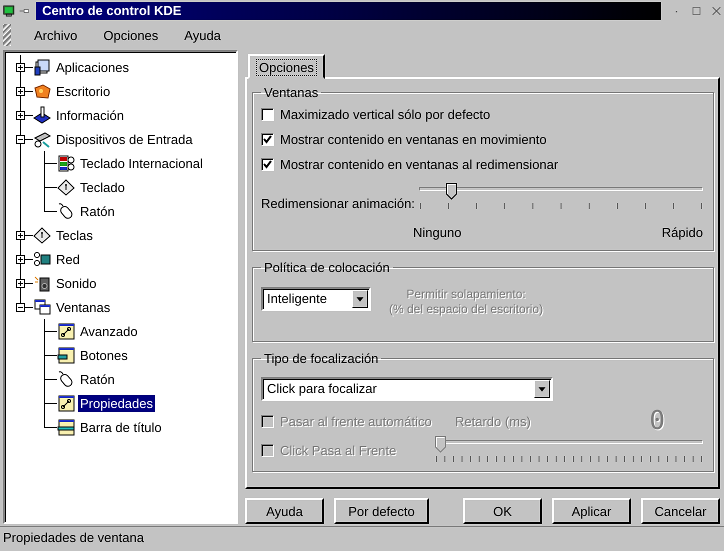  Describe the element at coordinates (76, 283) in the screenshot. I see `tree-item: Sonido` at that location.